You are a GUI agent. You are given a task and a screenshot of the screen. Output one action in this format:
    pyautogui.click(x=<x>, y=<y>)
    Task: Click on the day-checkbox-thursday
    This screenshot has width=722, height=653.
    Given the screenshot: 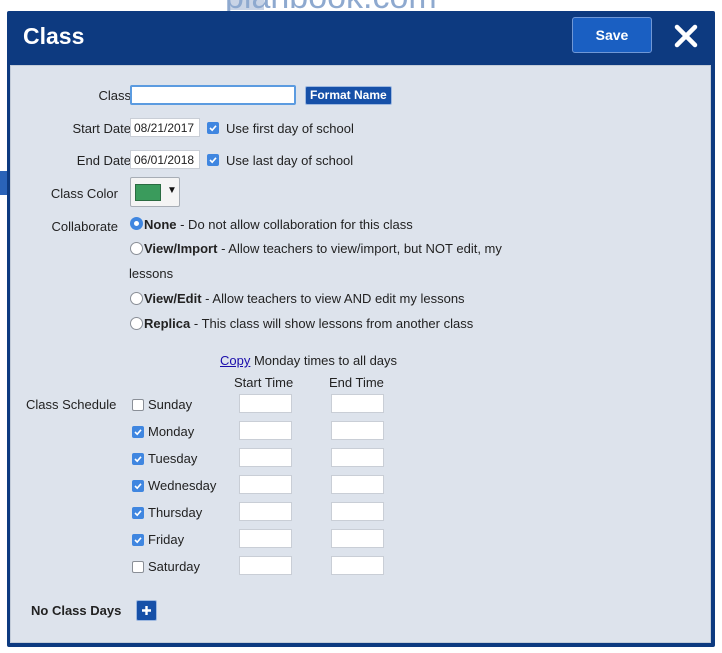 What is the action you would take?
    pyautogui.click(x=138, y=513)
    